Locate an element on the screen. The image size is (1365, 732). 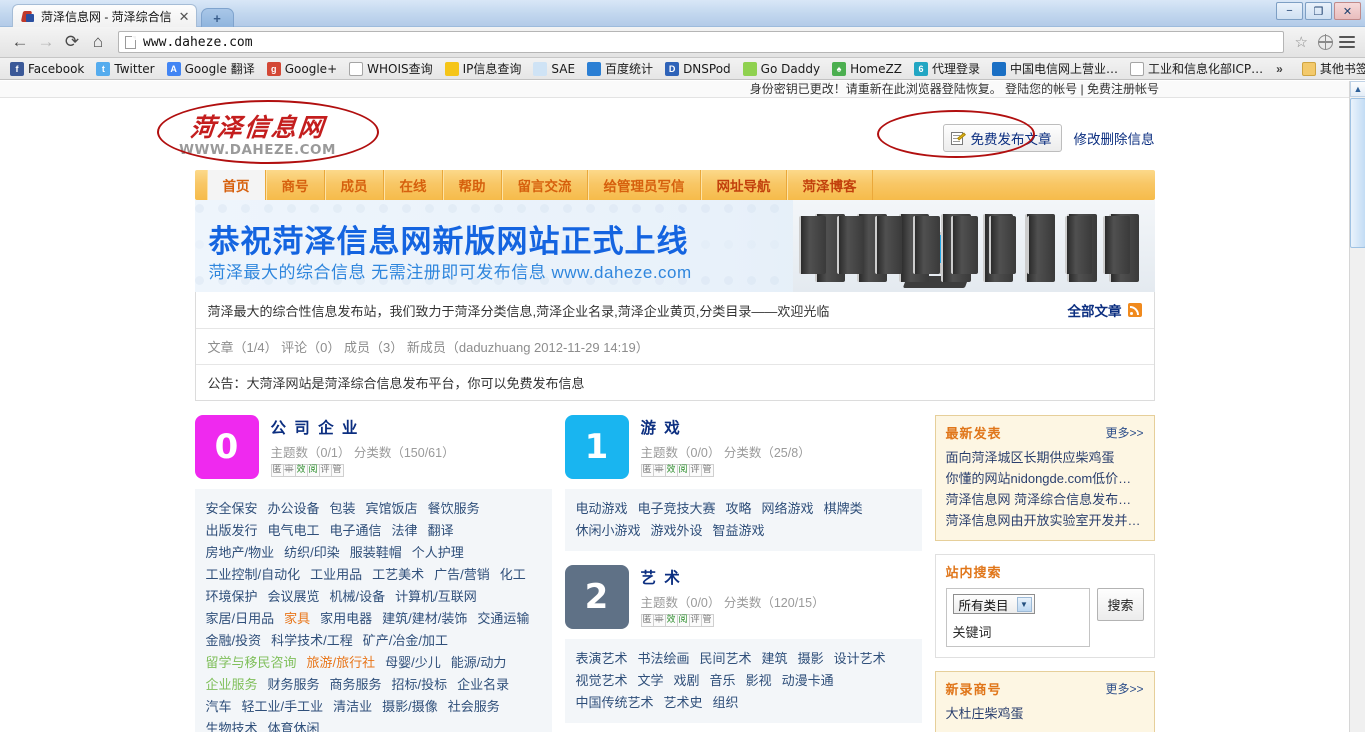
category-title: 艺 术 is located at coordinates (733, 577).